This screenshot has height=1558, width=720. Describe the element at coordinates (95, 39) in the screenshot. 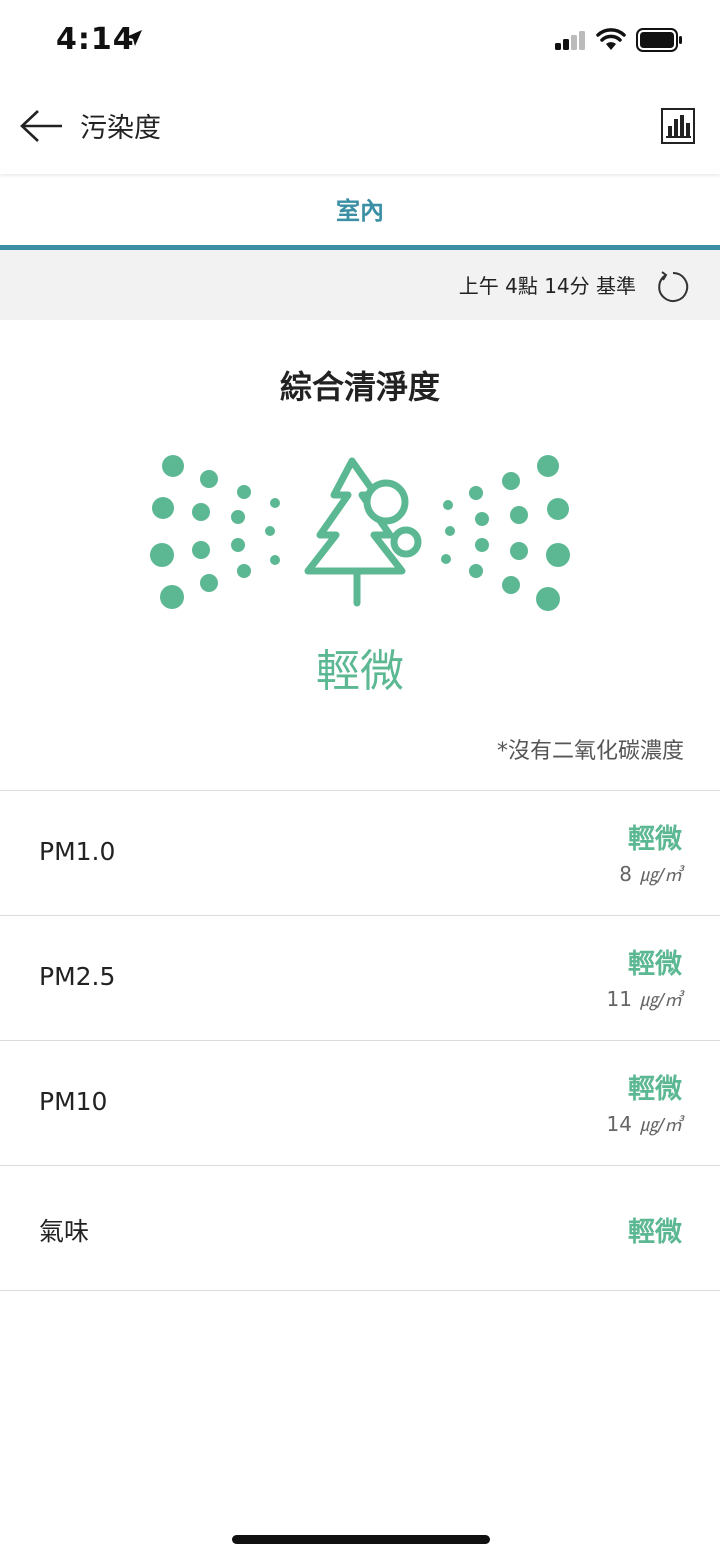

I see `status-time: 4:14` at that location.